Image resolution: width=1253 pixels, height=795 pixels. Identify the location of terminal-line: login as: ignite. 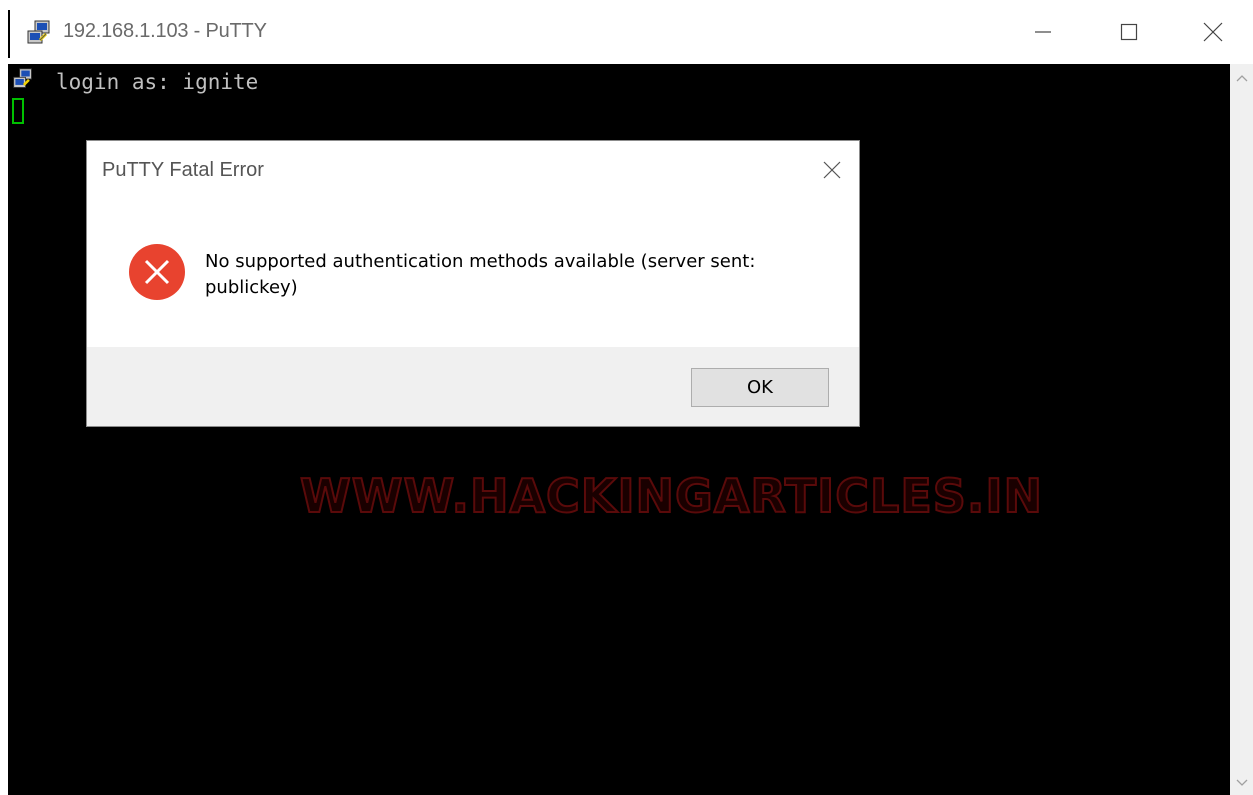
(157, 82).